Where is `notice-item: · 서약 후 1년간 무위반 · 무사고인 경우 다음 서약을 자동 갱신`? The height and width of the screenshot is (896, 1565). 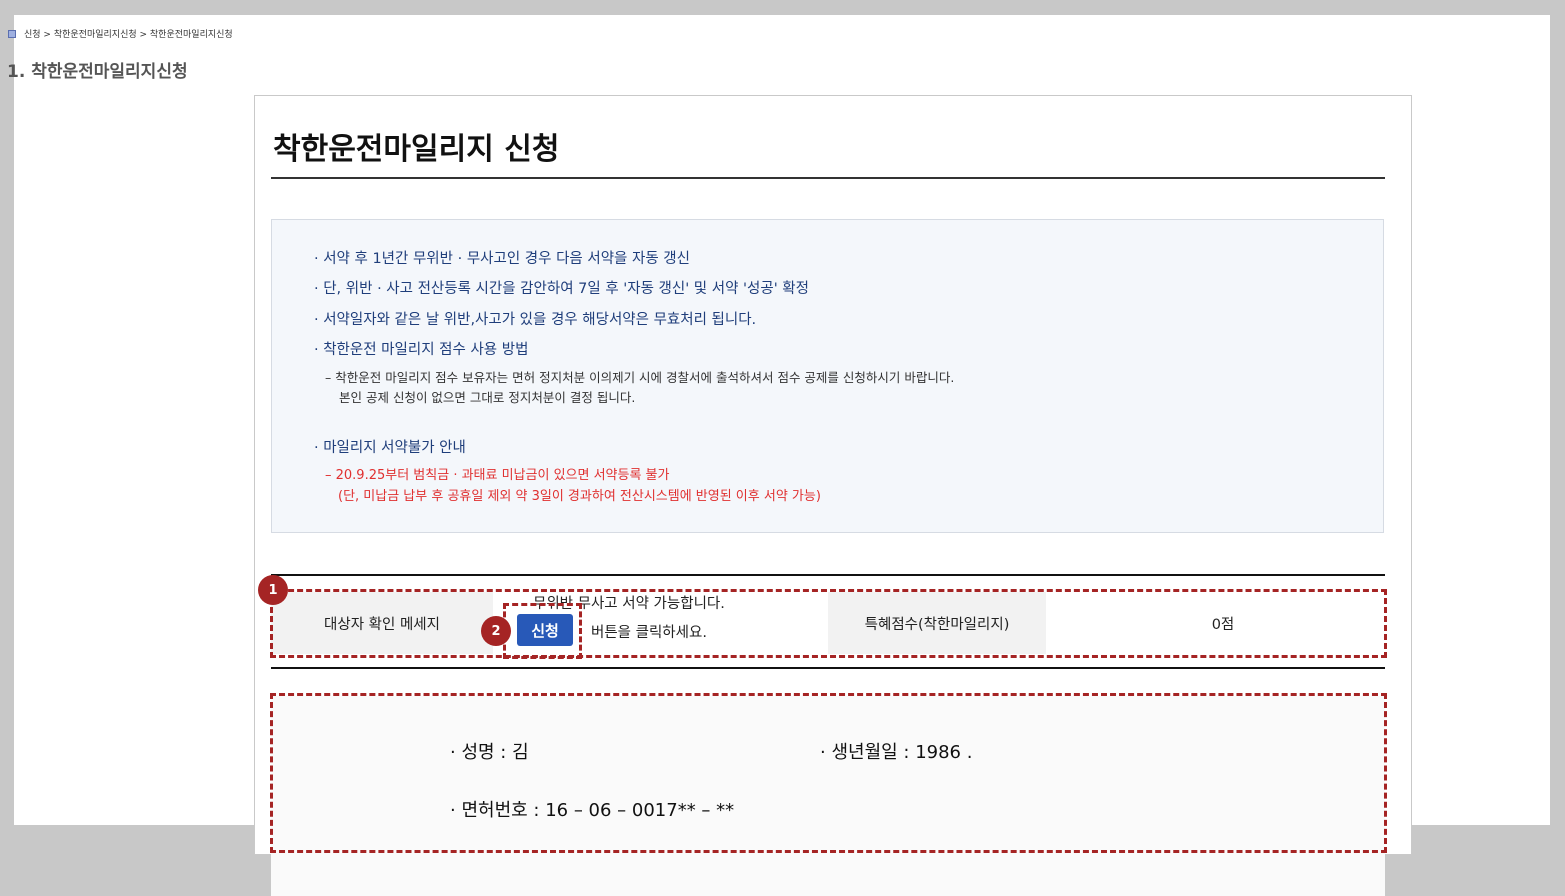
notice-item: · 서약 후 1년간 무위반 · 무사고인 경우 다음 서약을 자동 갱신 is located at coordinates (502, 259).